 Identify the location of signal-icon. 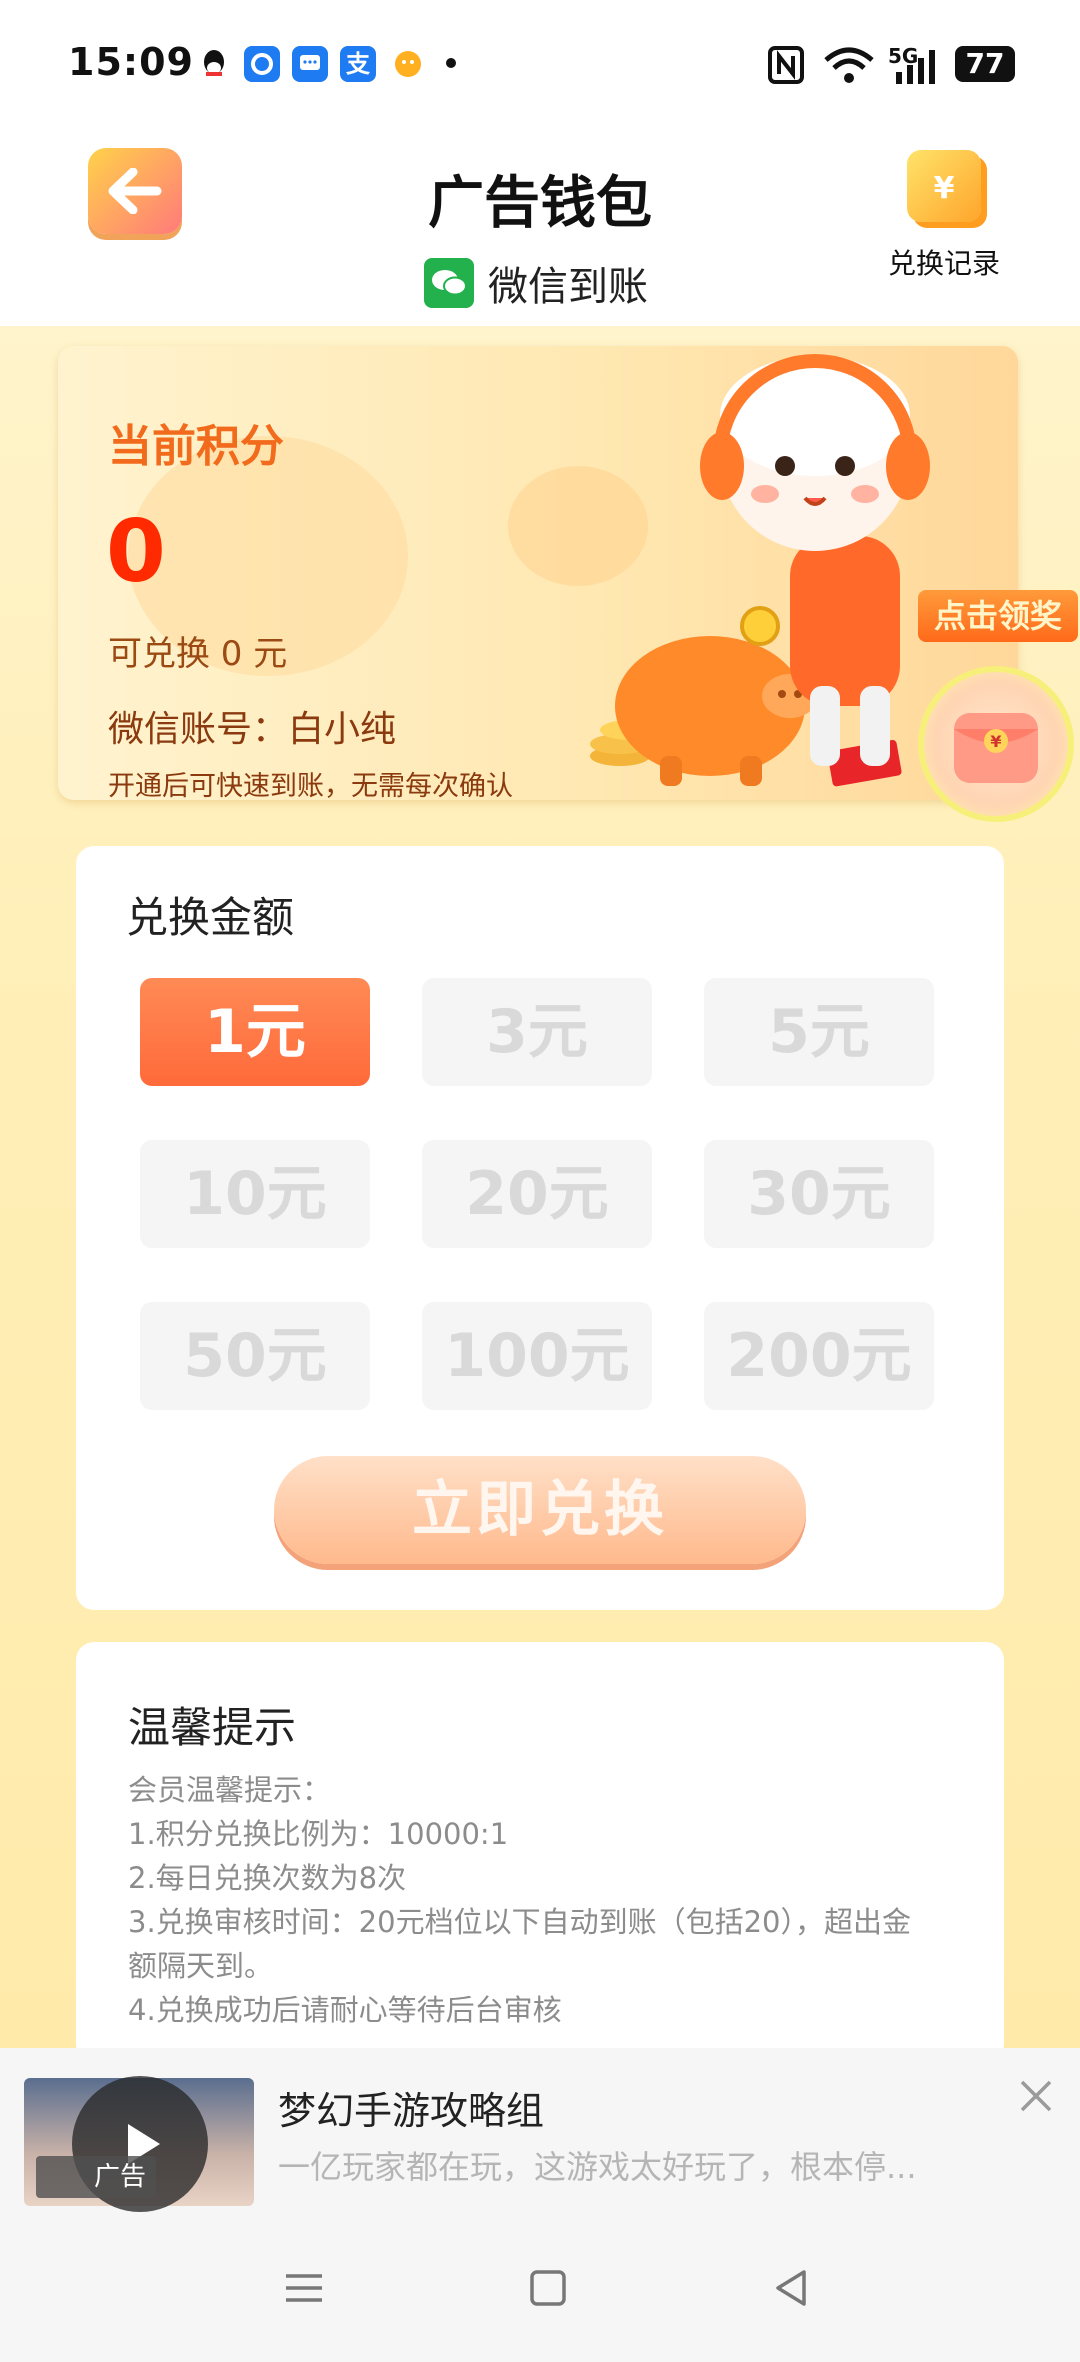
(917, 69).